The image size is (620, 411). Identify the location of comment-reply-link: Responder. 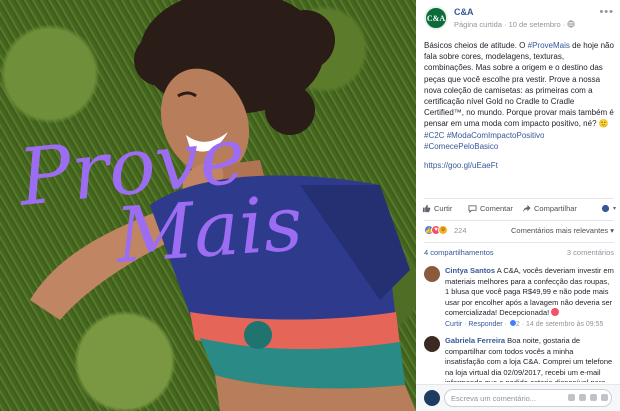
(485, 324).